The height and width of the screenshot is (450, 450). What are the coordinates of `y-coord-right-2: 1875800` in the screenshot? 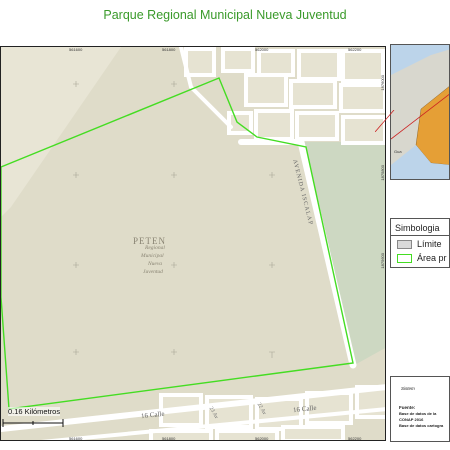 It's located at (382, 173).